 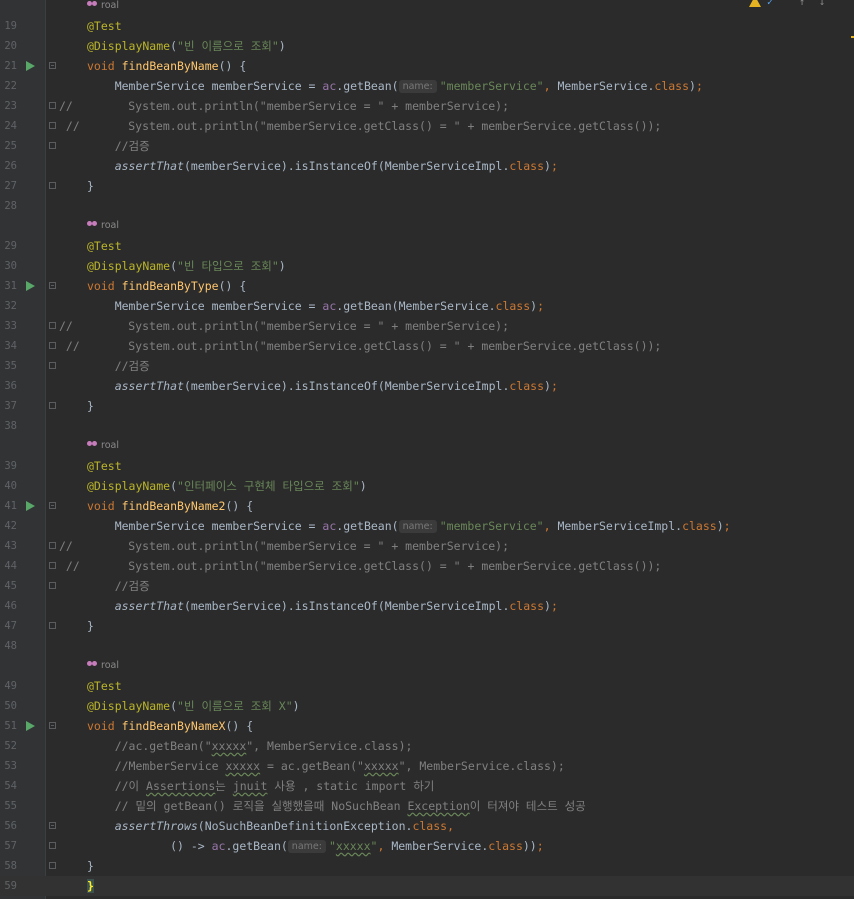 I want to click on code-token: MemberService memberService =, so click(x=205, y=306).